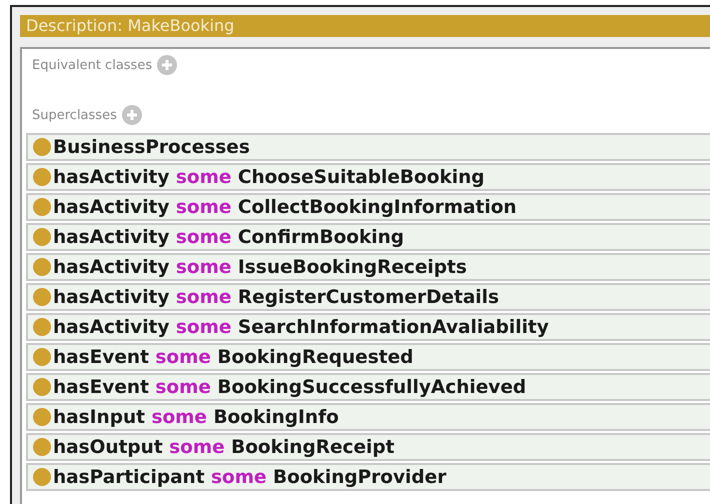  I want to click on window-title: Description: MakeBooking, so click(365, 26).